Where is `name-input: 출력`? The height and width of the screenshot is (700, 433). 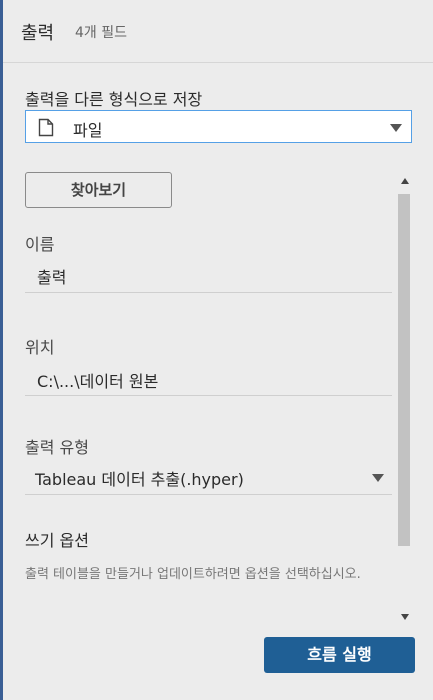
name-input: 출력 is located at coordinates (51, 276).